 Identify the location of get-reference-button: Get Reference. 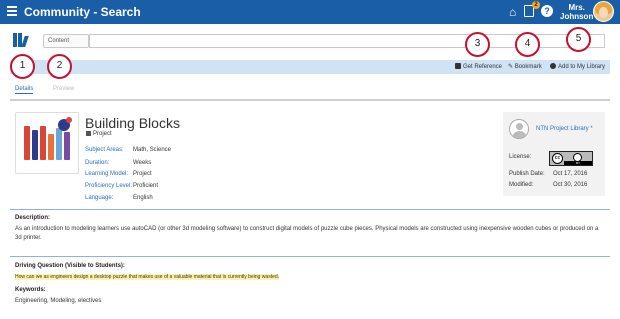
(478, 66).